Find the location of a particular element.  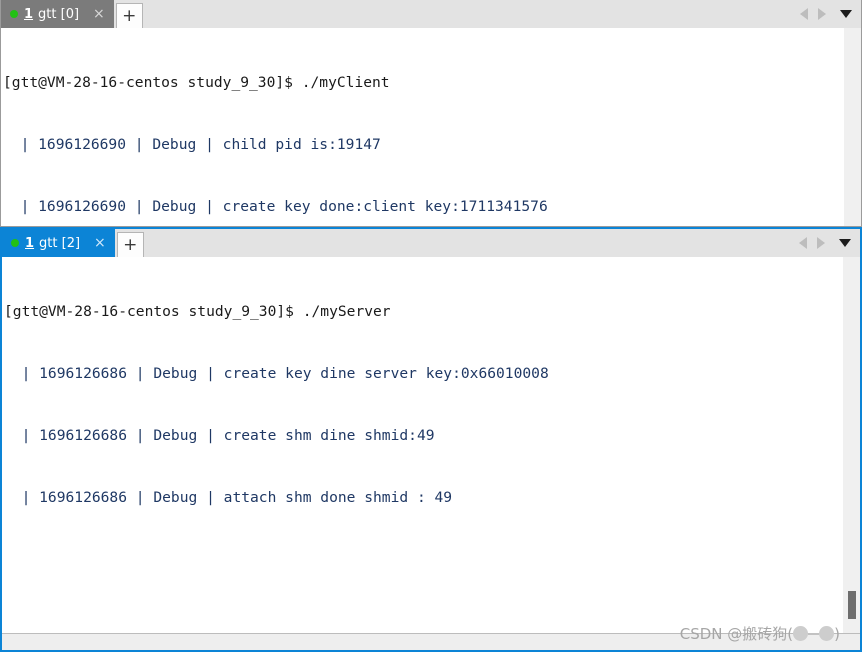

tab-label-server: 1 gtt [2] is located at coordinates (52, 243).